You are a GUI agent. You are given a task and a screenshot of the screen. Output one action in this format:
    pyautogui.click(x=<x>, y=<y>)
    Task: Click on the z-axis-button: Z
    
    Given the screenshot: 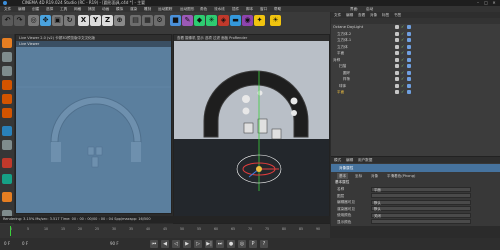 What is the action you would take?
    pyautogui.click(x=107, y=20)
    